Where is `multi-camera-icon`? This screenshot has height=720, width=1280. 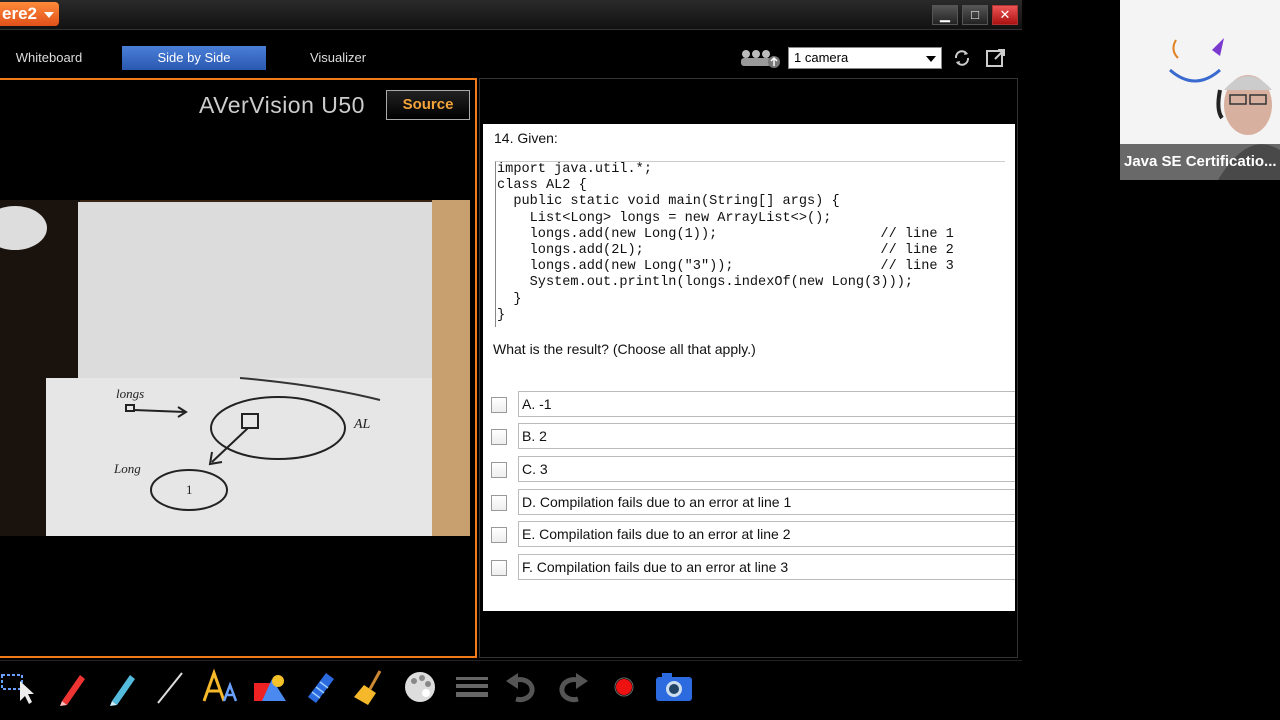 multi-camera-icon is located at coordinates (760, 58).